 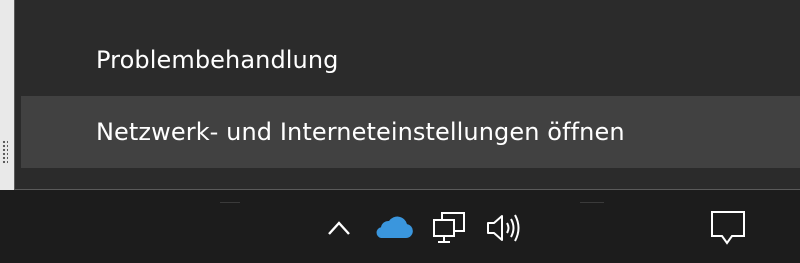 I want to click on action-center-notification-icon, so click(x=728, y=228).